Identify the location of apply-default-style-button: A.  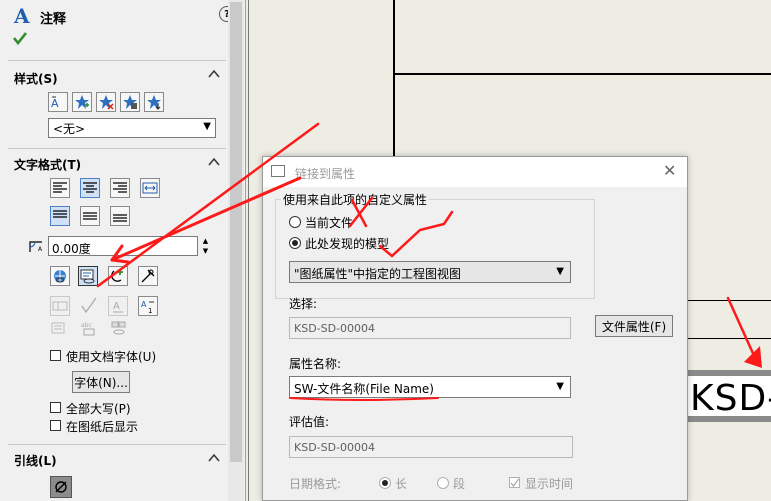
(58, 102).